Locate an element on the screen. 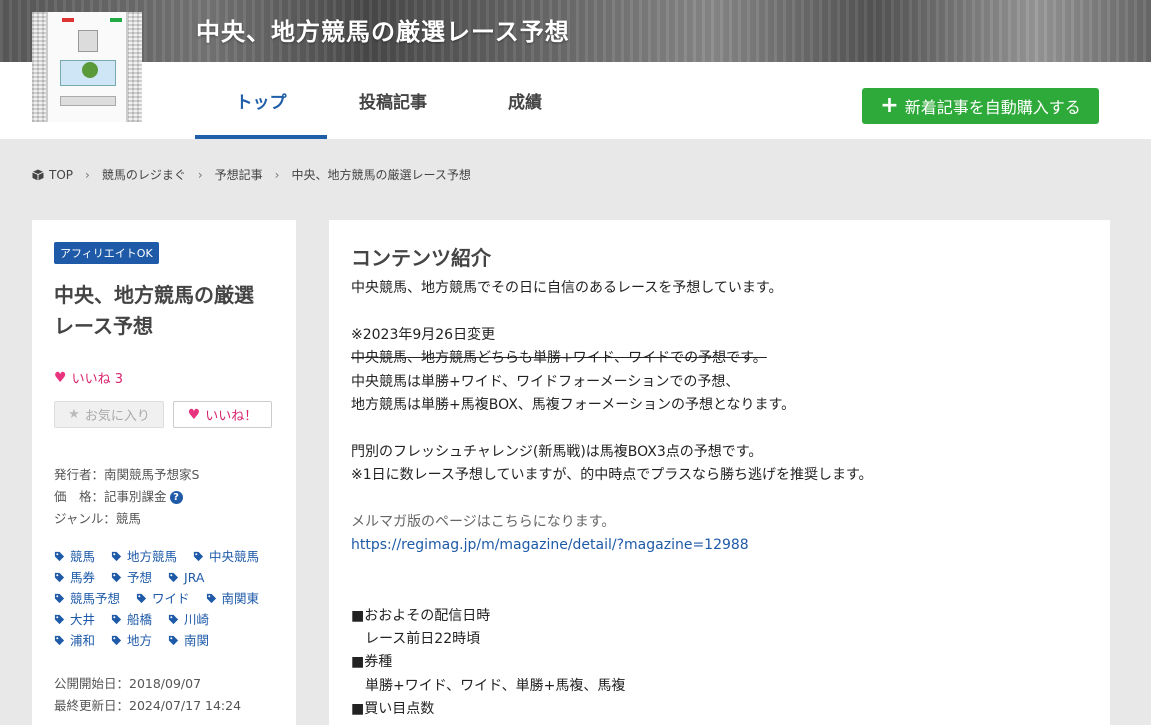 The height and width of the screenshot is (725, 1151). tag-label: JRA is located at coordinates (194, 577).